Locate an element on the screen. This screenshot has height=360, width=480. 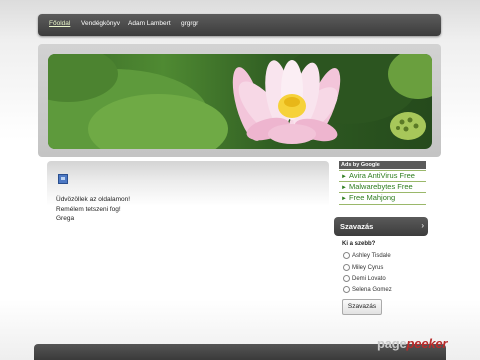
poll-question: Ki a szebb? is located at coordinates (359, 244).